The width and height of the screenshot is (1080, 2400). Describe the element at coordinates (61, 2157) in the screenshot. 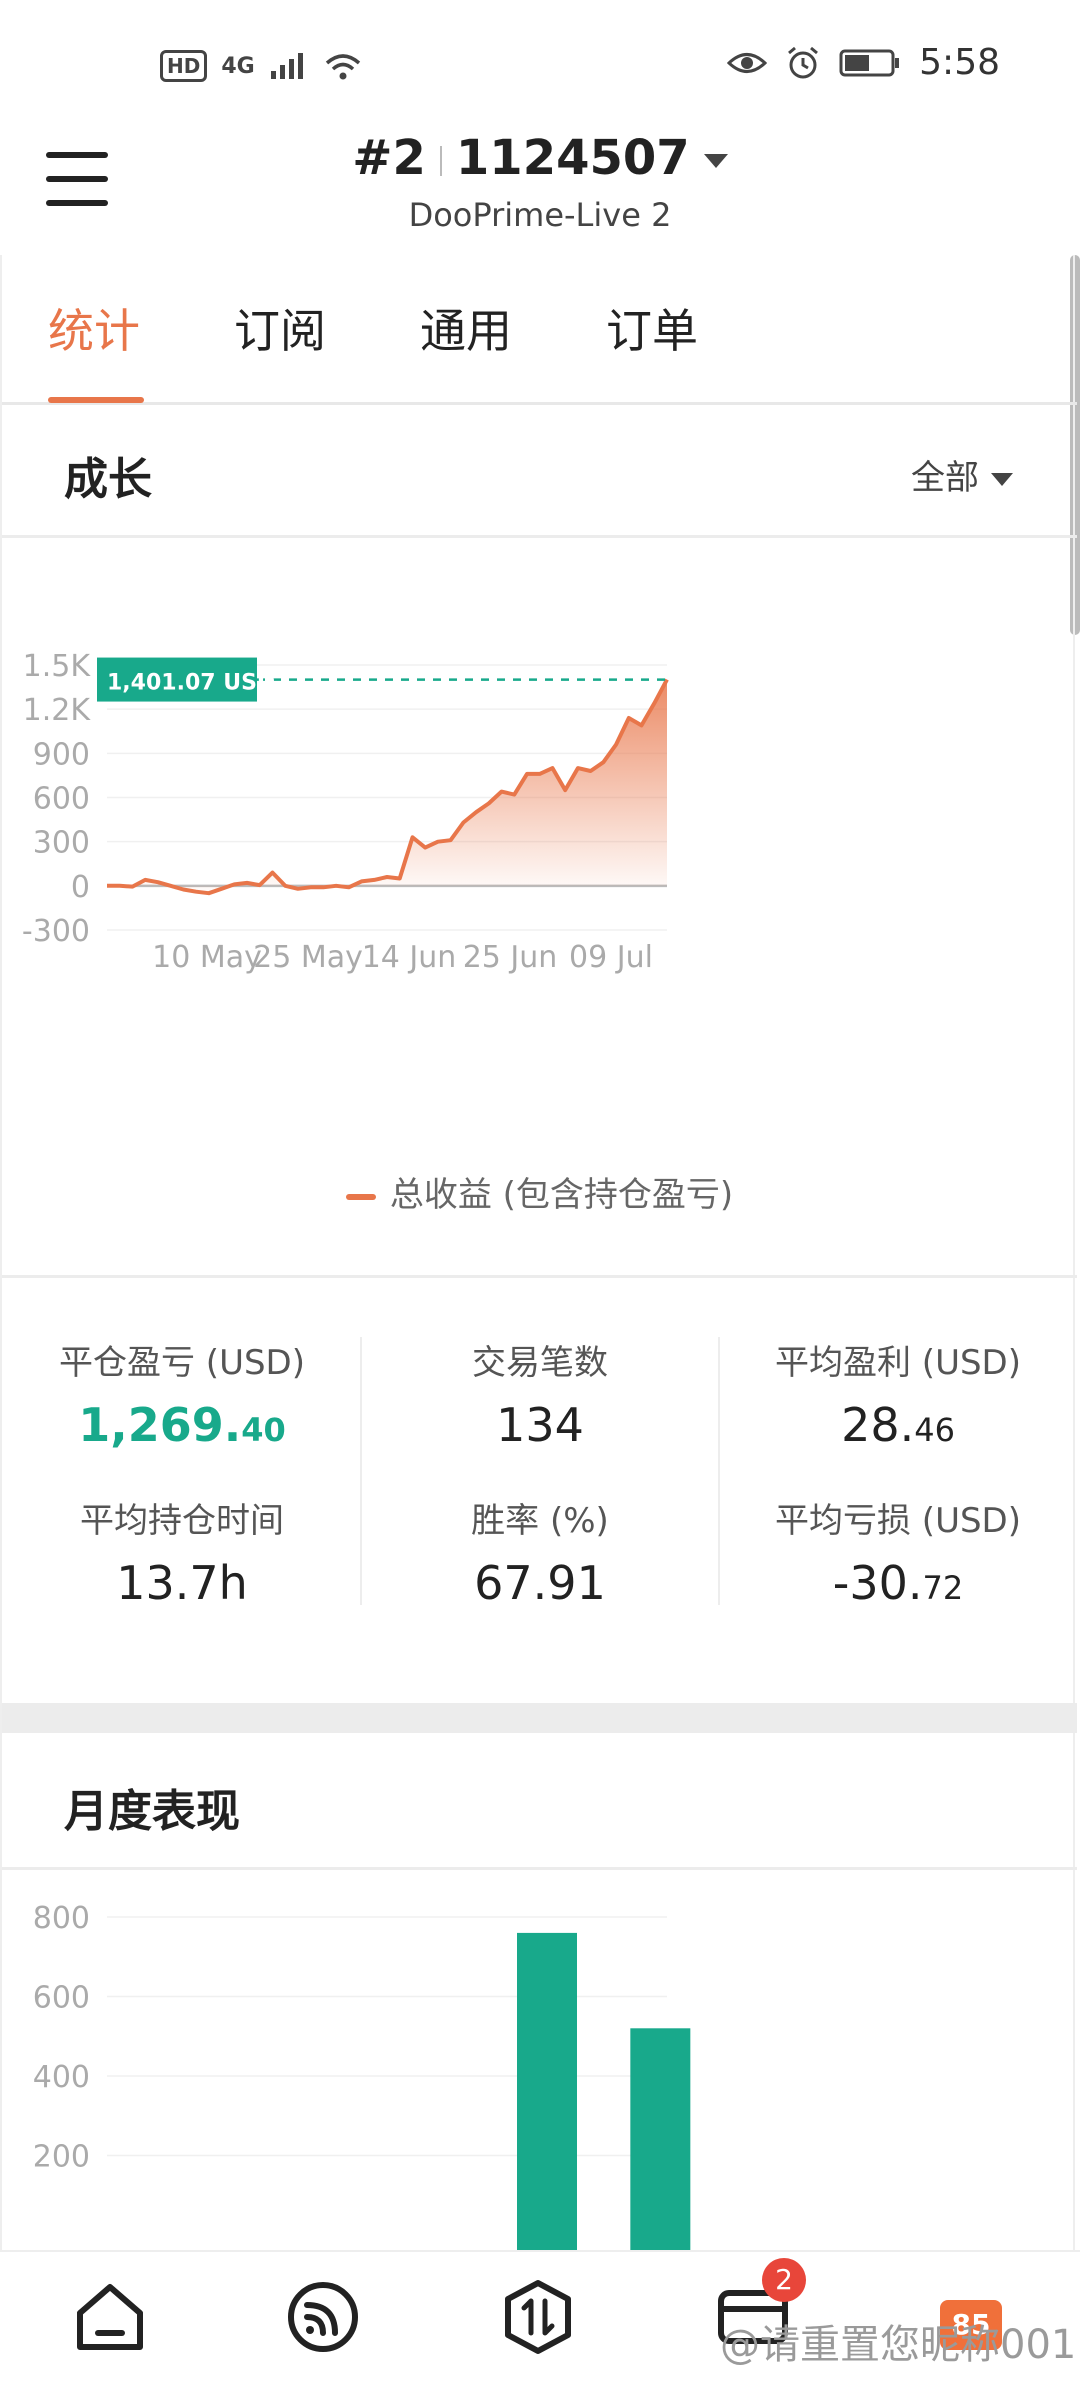

I see `y-tick-label: 200` at that location.